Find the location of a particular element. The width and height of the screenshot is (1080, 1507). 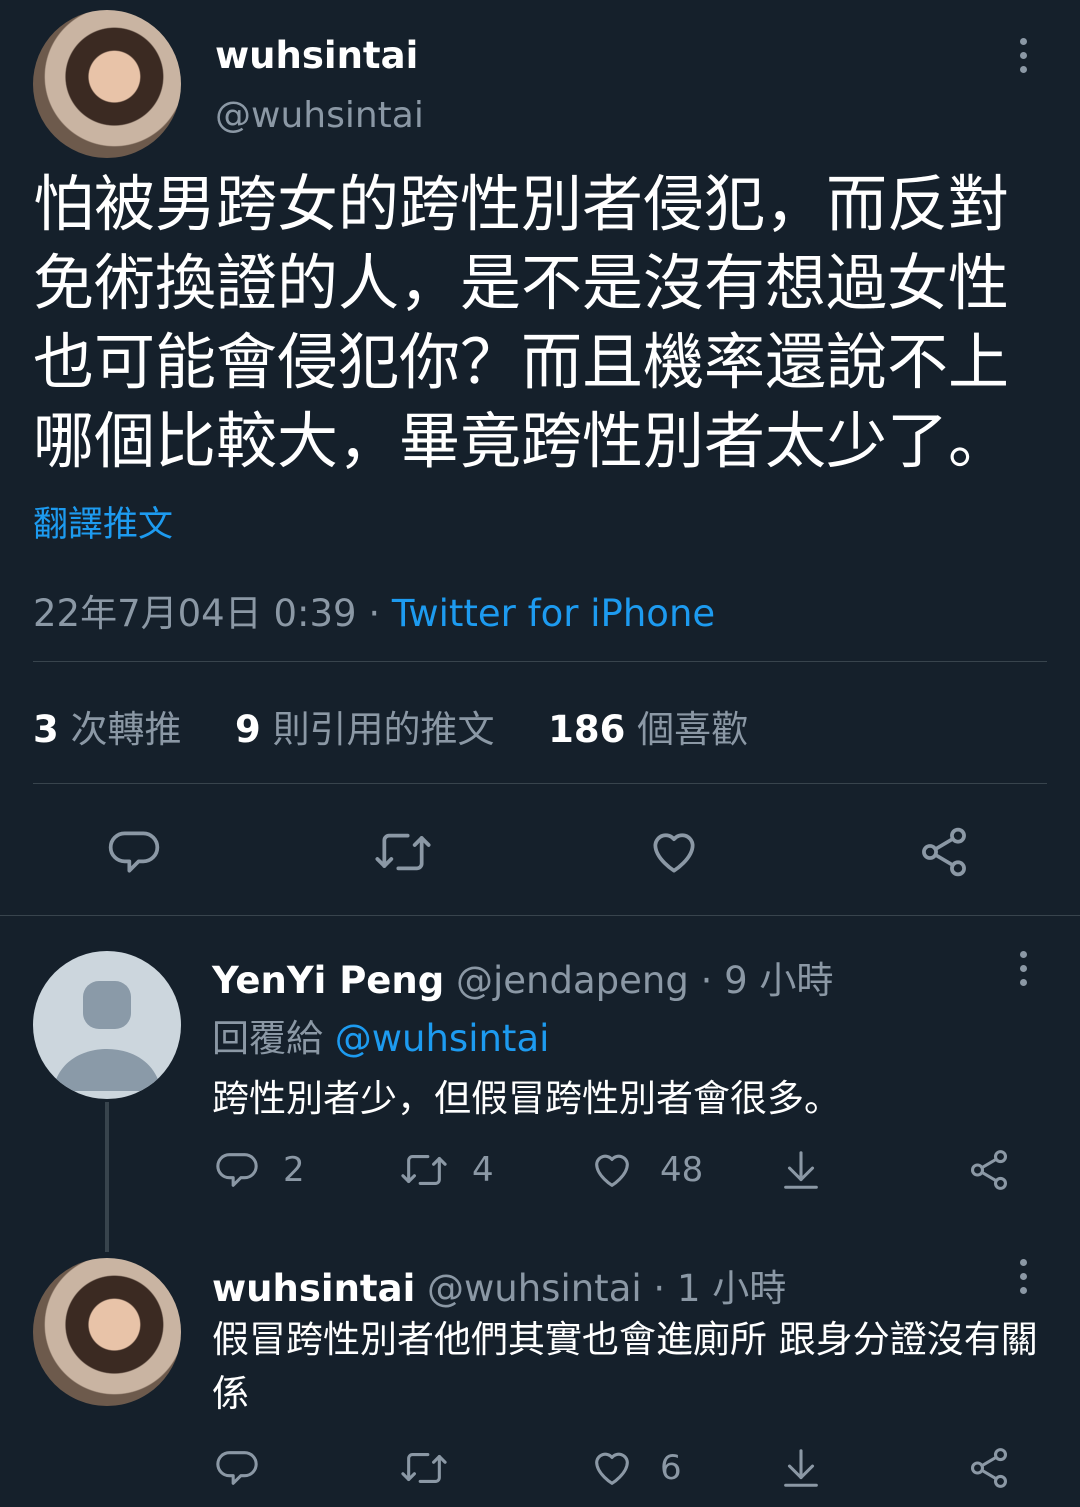

retweet-count: 4 is located at coordinates (483, 1170).